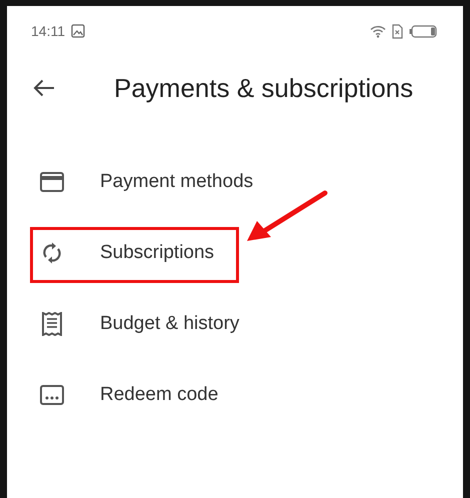  I want to click on sim-card-icon, so click(397, 31).